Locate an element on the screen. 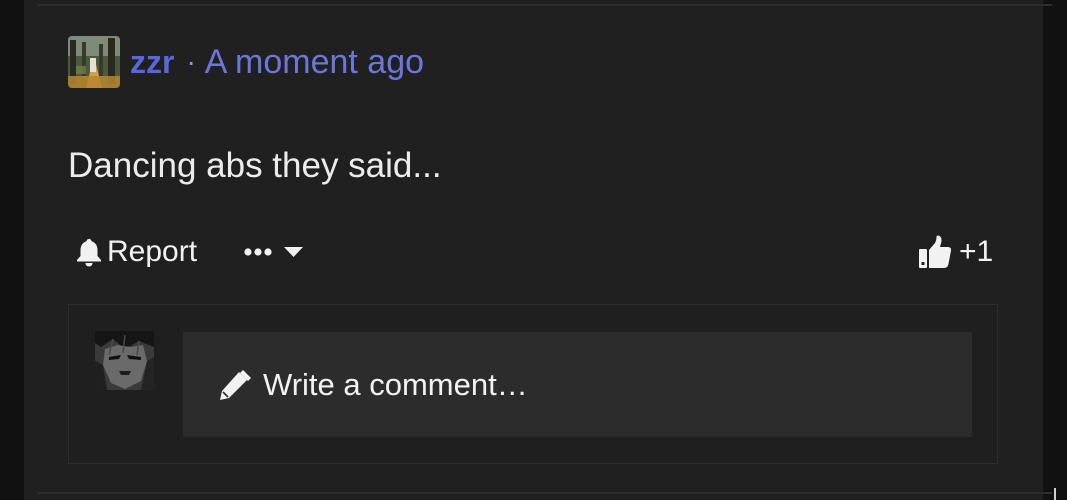 Image resolution: width=1067 pixels, height=500 pixels. bell-icon is located at coordinates (89, 253).